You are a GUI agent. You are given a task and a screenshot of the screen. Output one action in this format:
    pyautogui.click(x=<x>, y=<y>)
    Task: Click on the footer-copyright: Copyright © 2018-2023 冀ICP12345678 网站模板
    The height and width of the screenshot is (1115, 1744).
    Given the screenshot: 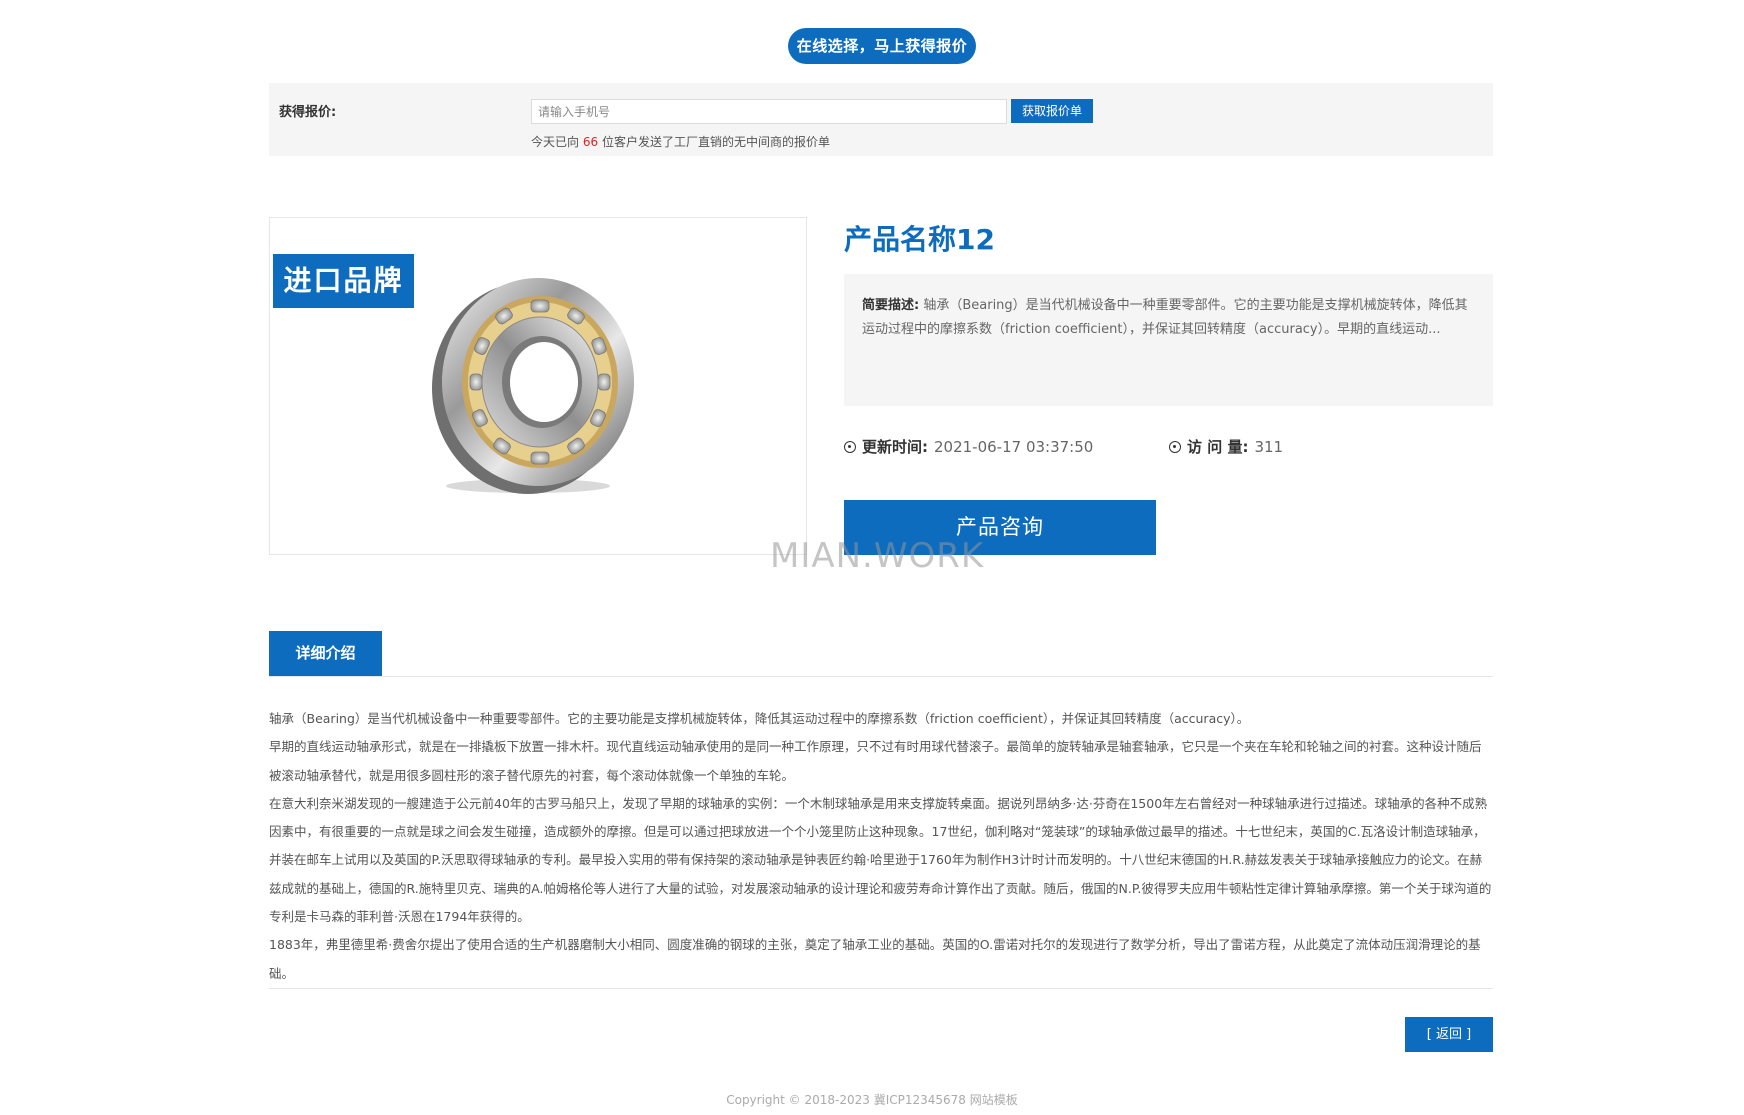 What is the action you would take?
    pyautogui.click(x=872, y=1100)
    